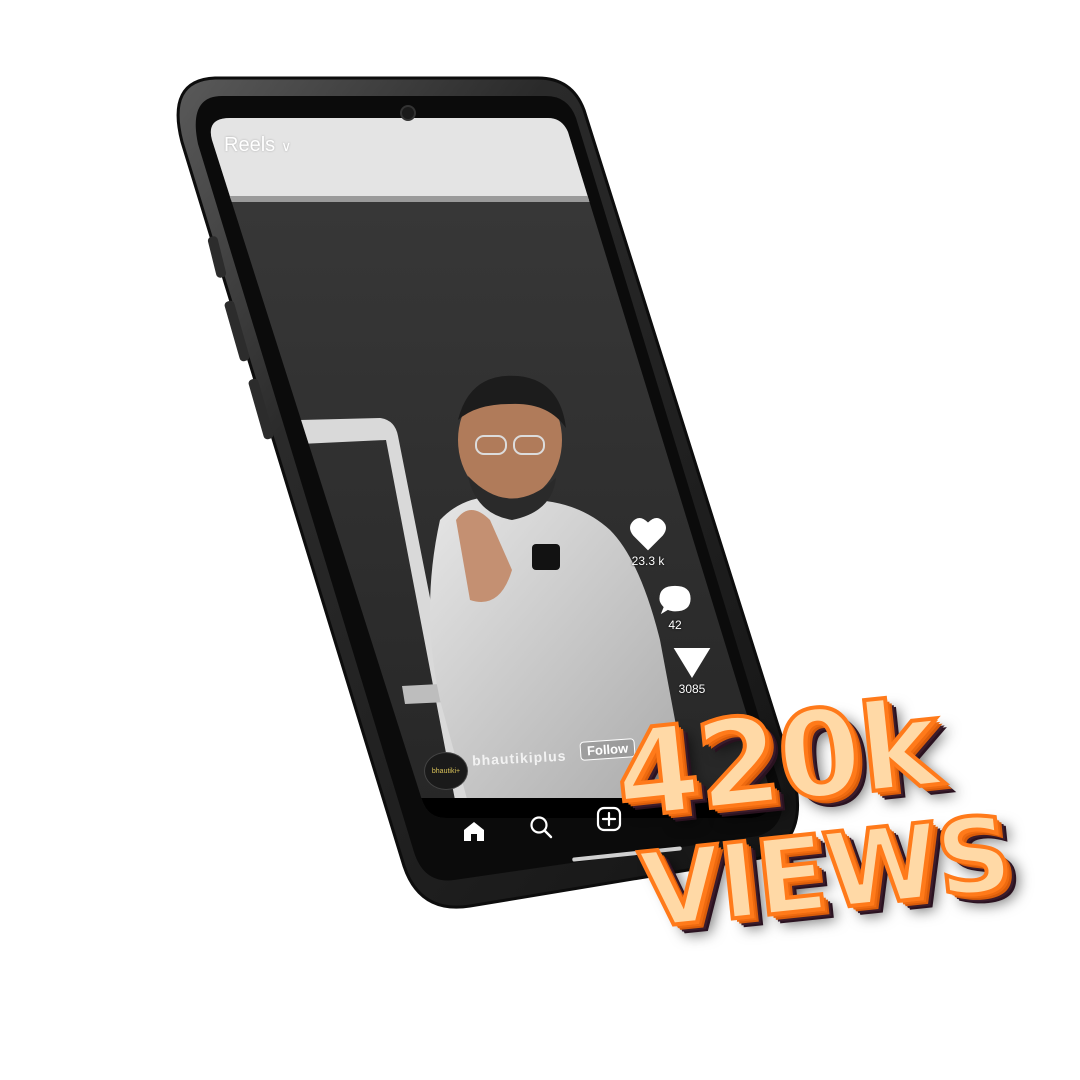 The image size is (1080, 1080). What do you see at coordinates (675, 625) in the screenshot?
I see `comment-count: 42` at bounding box center [675, 625].